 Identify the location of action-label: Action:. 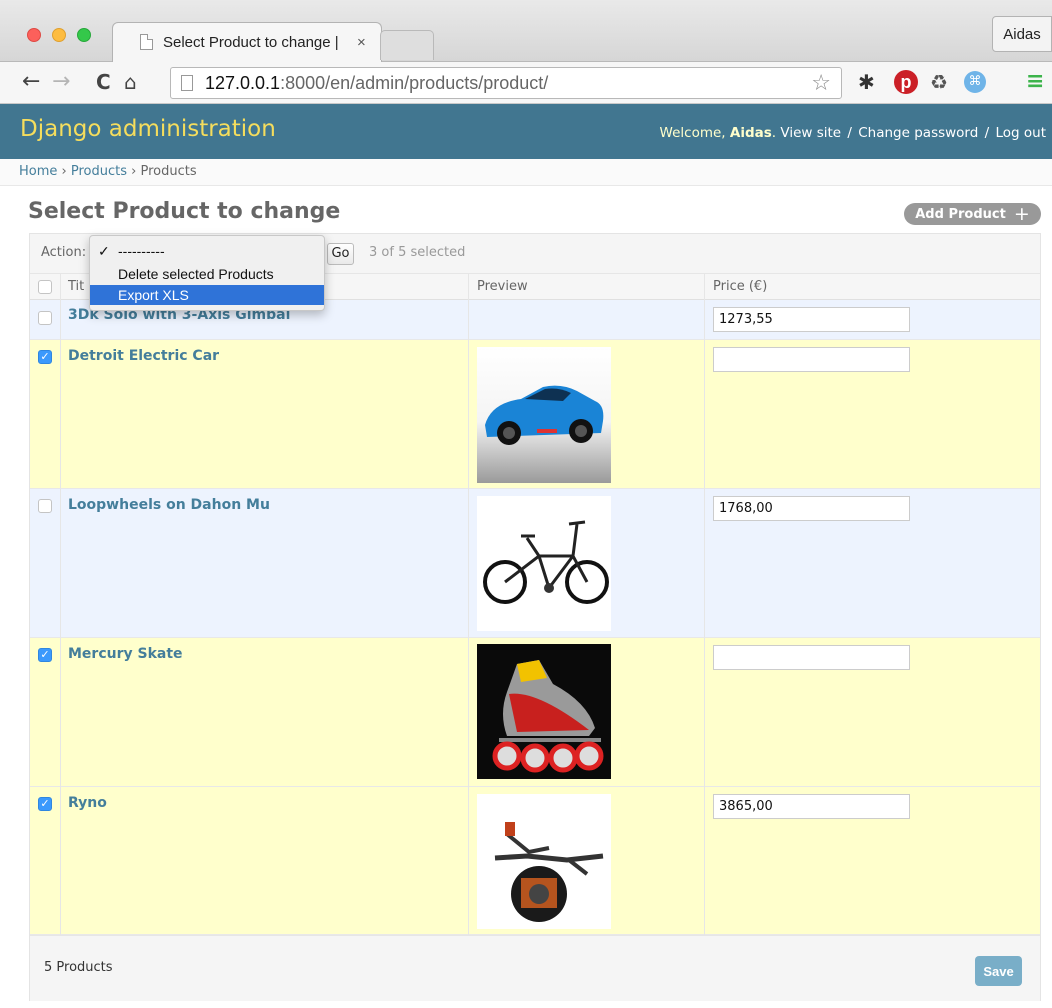
(64, 252).